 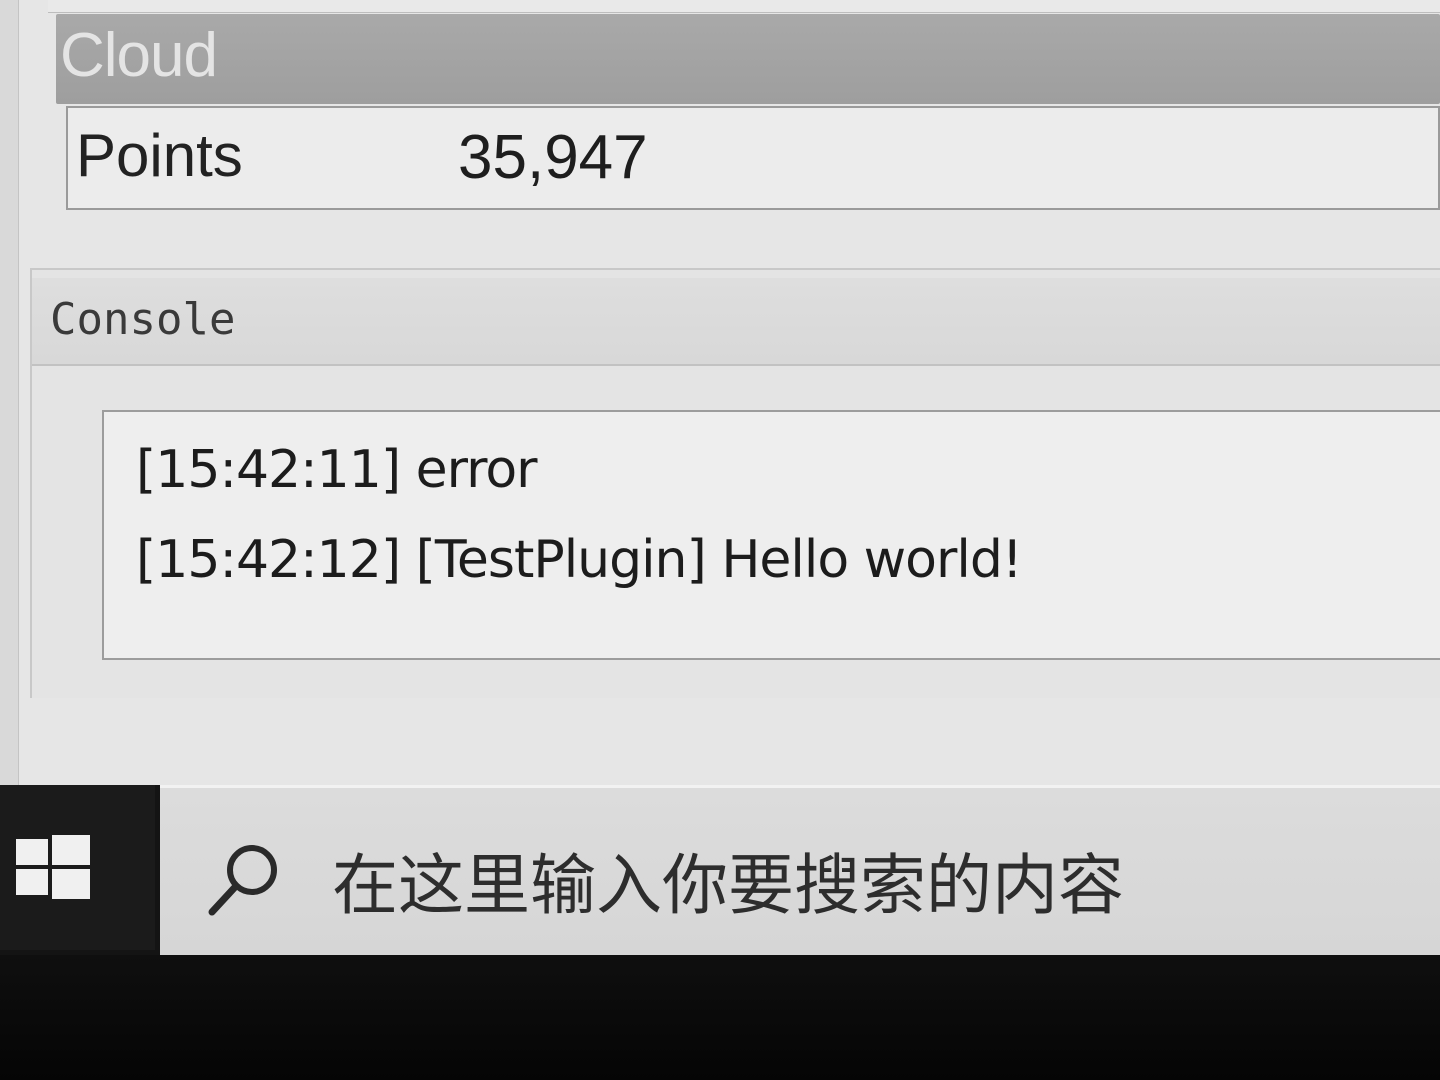 I want to click on search-placeholder: 在这里输入你要搜索的内容, so click(x=728, y=885).